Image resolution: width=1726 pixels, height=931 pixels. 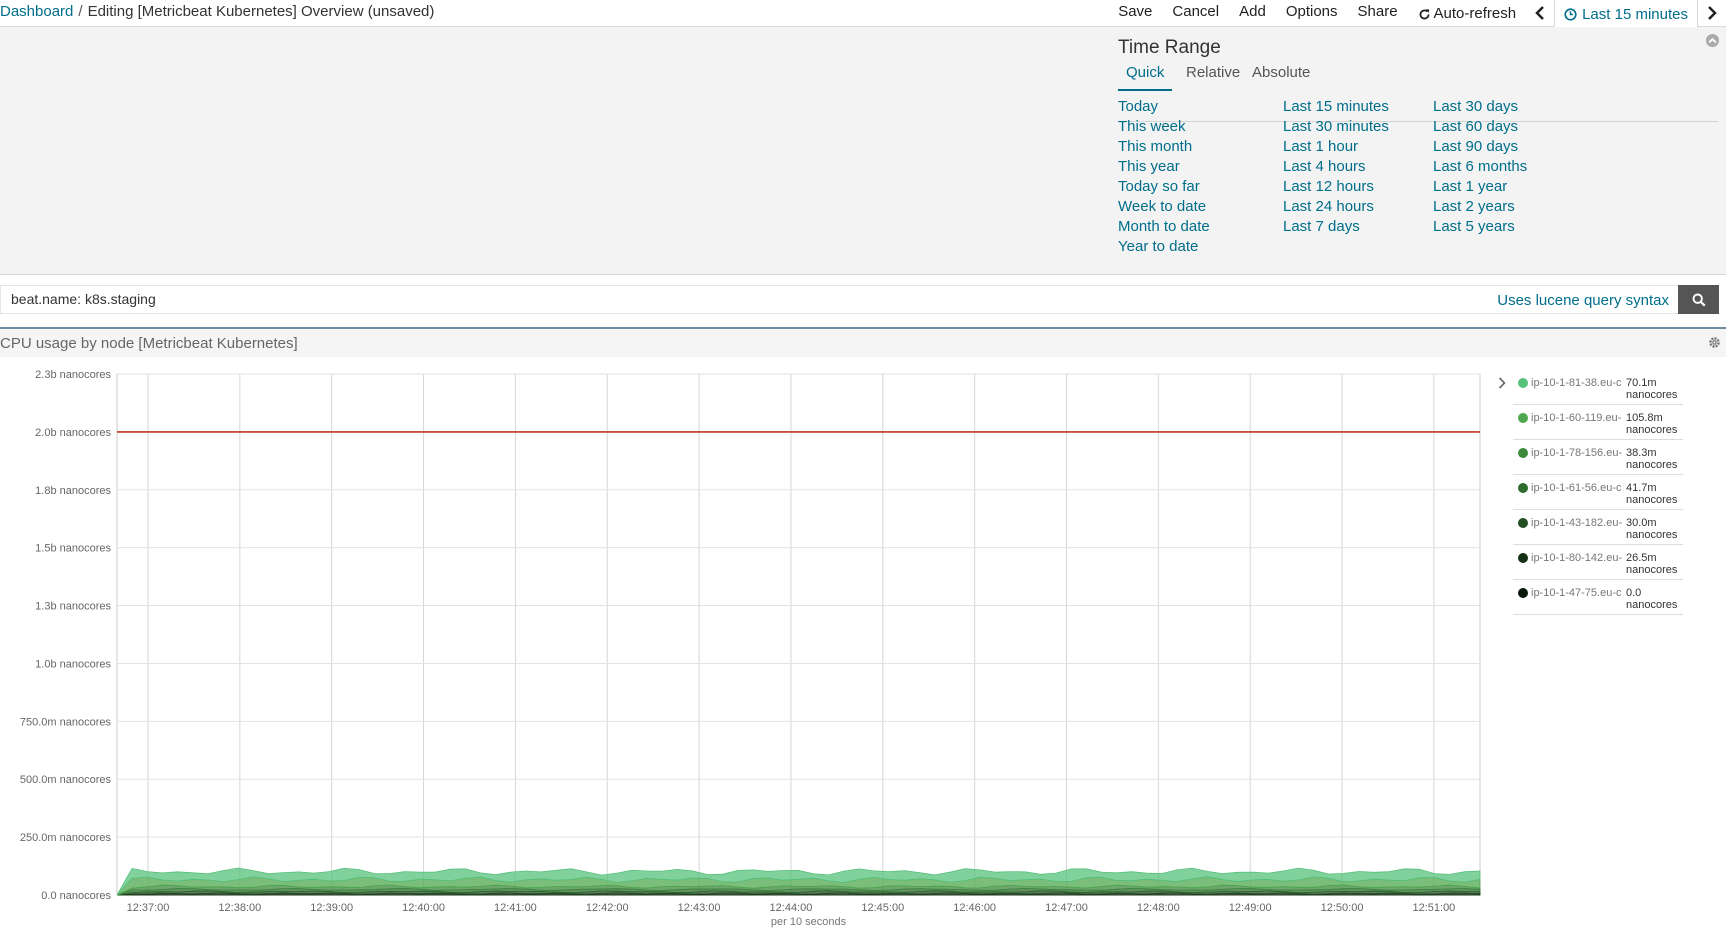 What do you see at coordinates (1644, 418) in the screenshot?
I see `legend-value: 105.8m` at bounding box center [1644, 418].